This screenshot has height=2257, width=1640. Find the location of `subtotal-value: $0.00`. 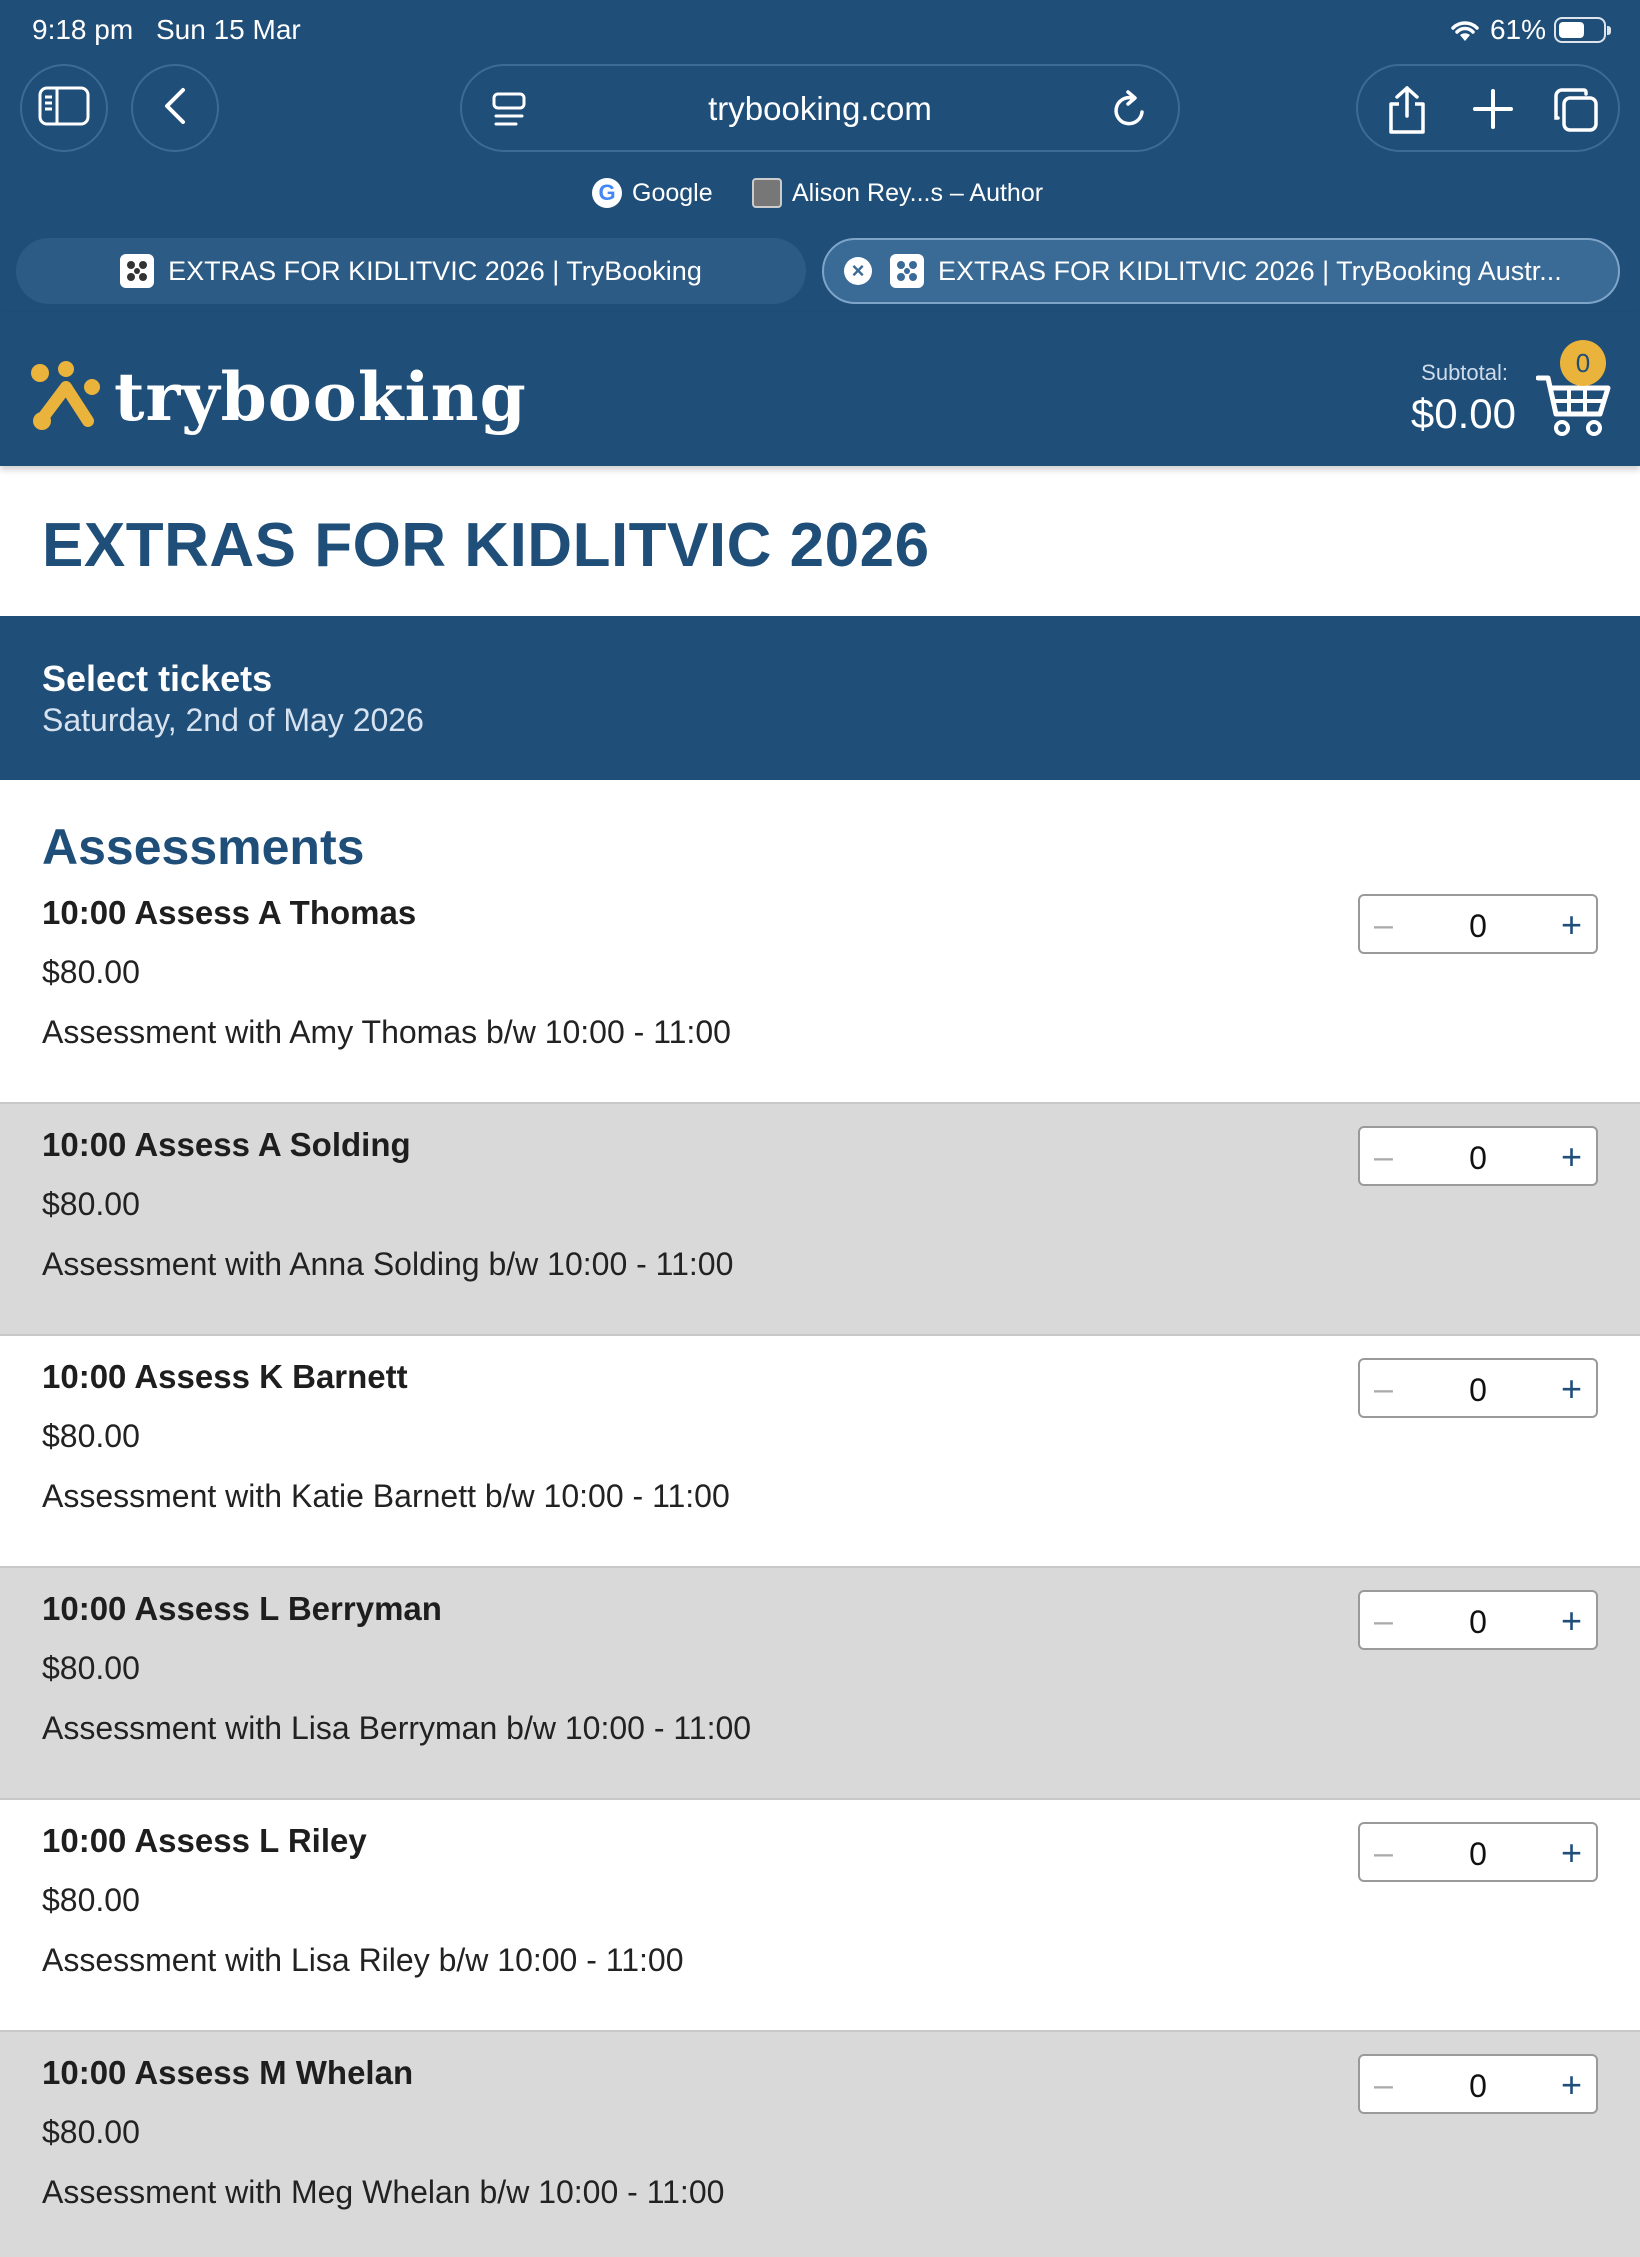

subtotal-value: $0.00 is located at coordinates (1463, 413).